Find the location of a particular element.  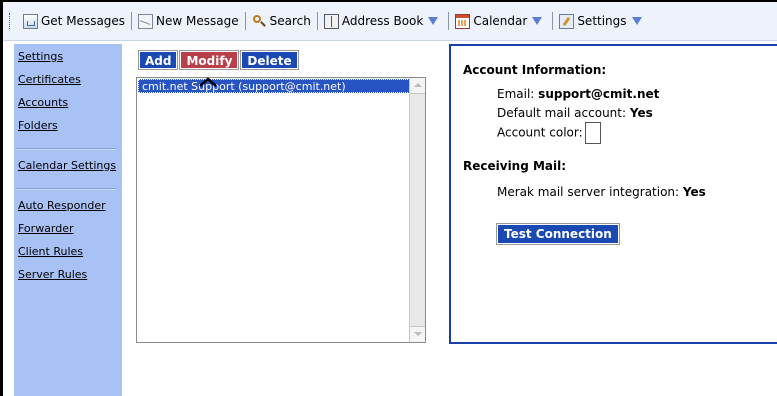

sidebar-item-certificates: Certificates is located at coordinates (70, 84).